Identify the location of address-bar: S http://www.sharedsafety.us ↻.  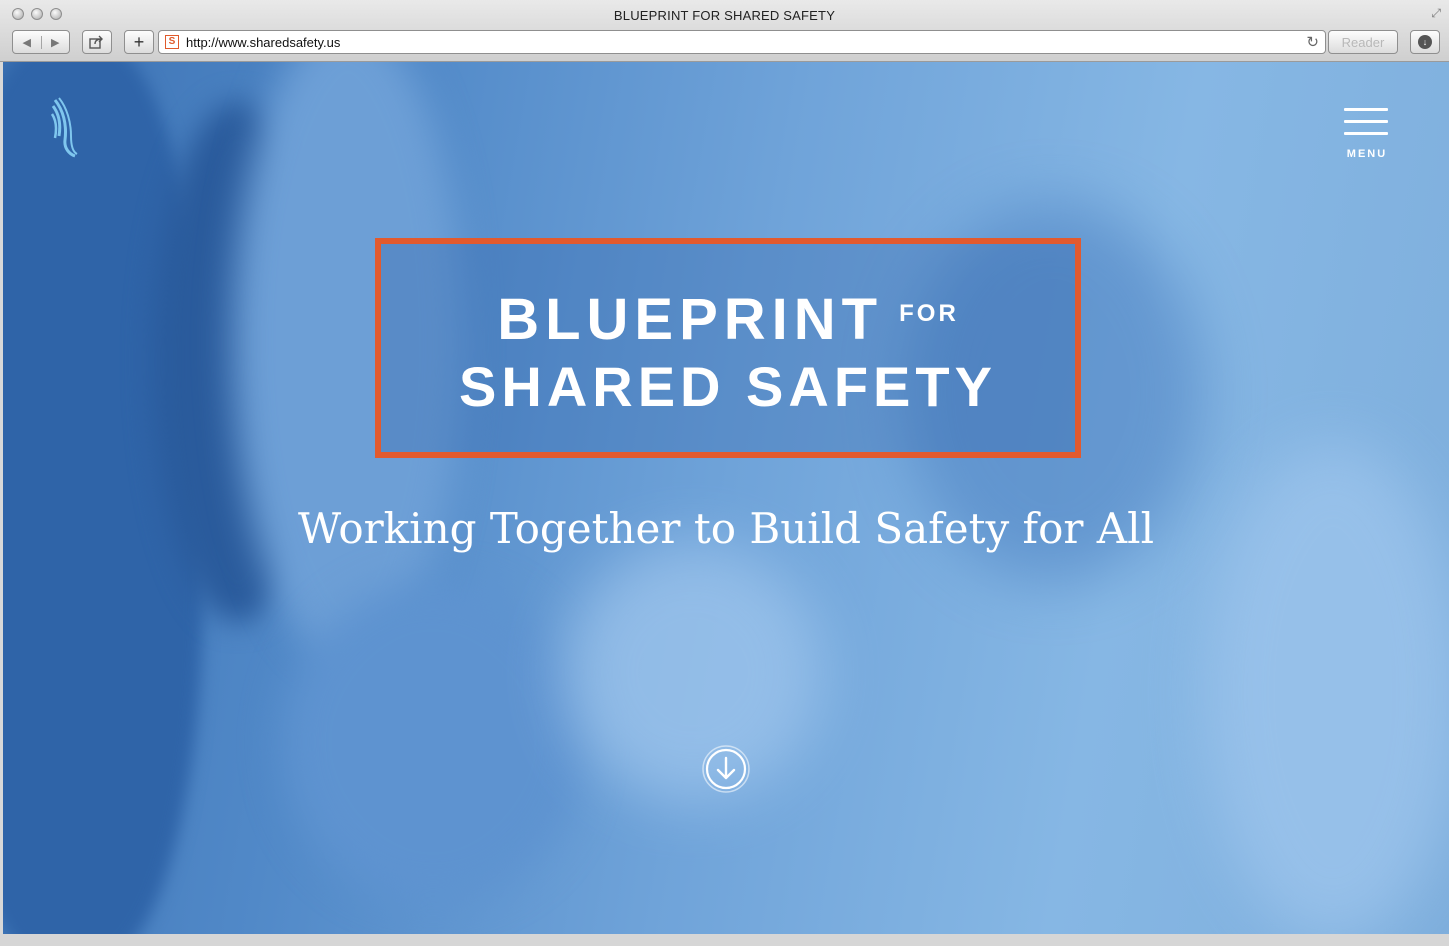
(742, 42).